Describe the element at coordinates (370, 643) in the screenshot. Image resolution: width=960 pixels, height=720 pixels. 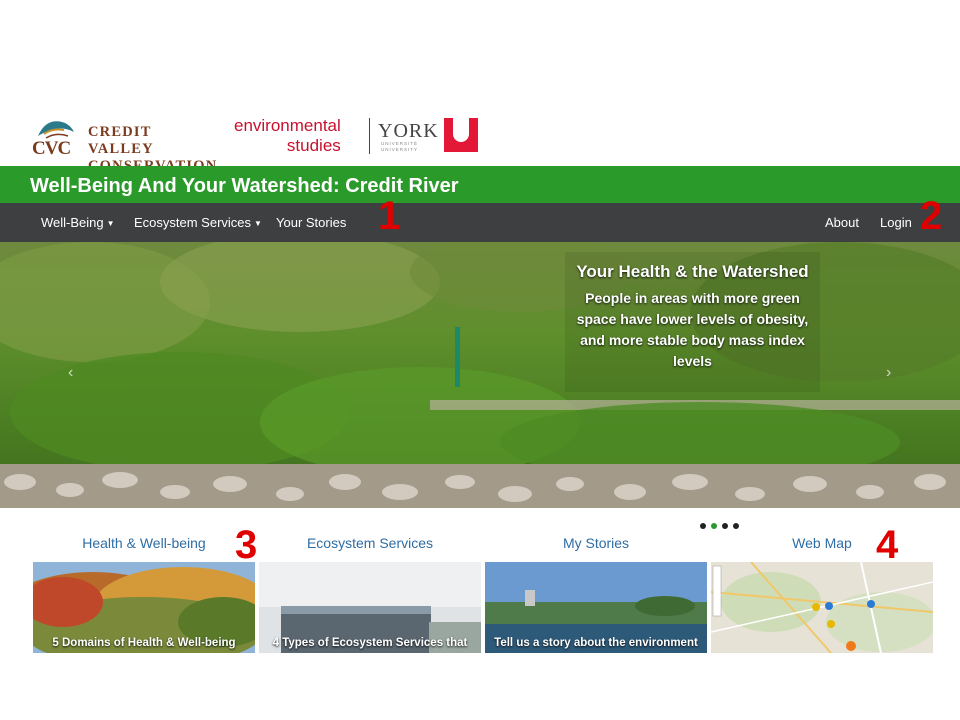
I see `section-ecosystem-caption: 4 Types of Ecosystem Services that` at that location.